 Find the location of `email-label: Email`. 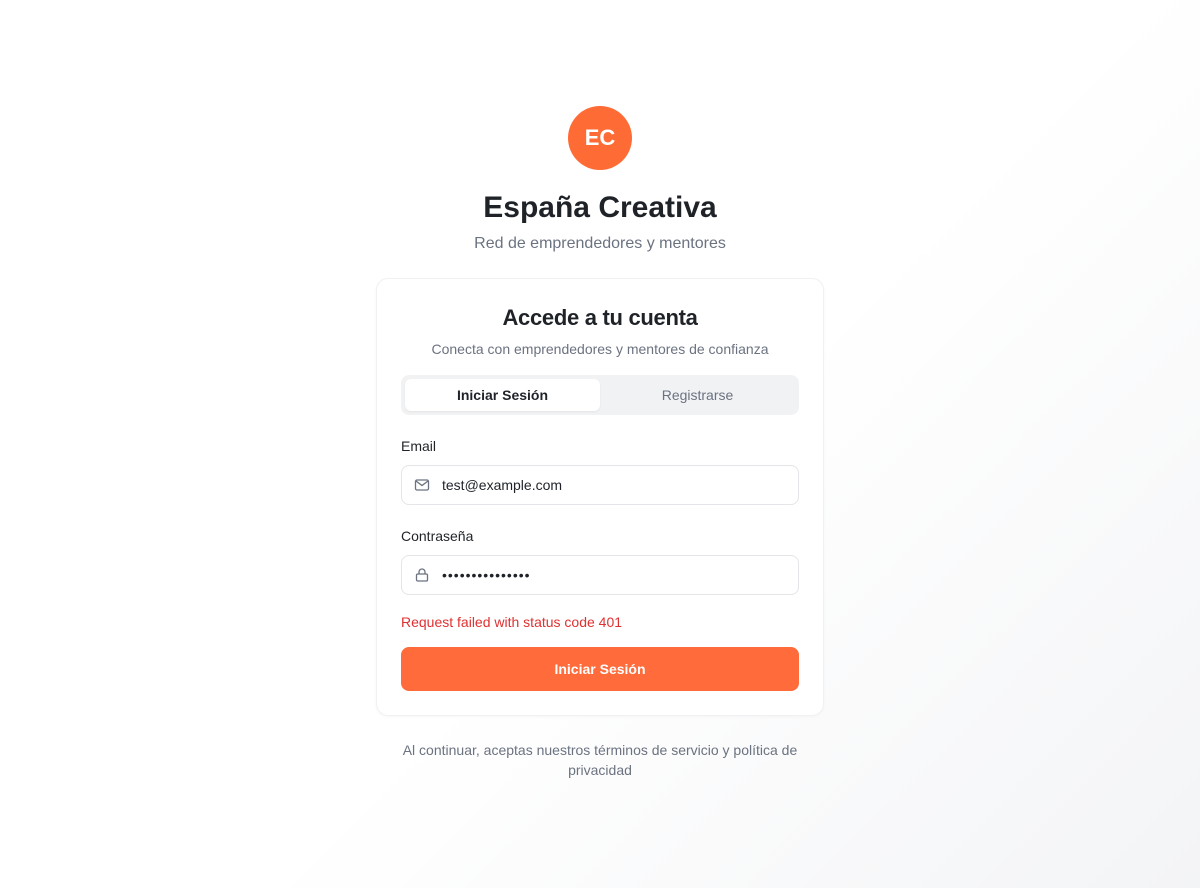

email-label: Email is located at coordinates (419, 446).